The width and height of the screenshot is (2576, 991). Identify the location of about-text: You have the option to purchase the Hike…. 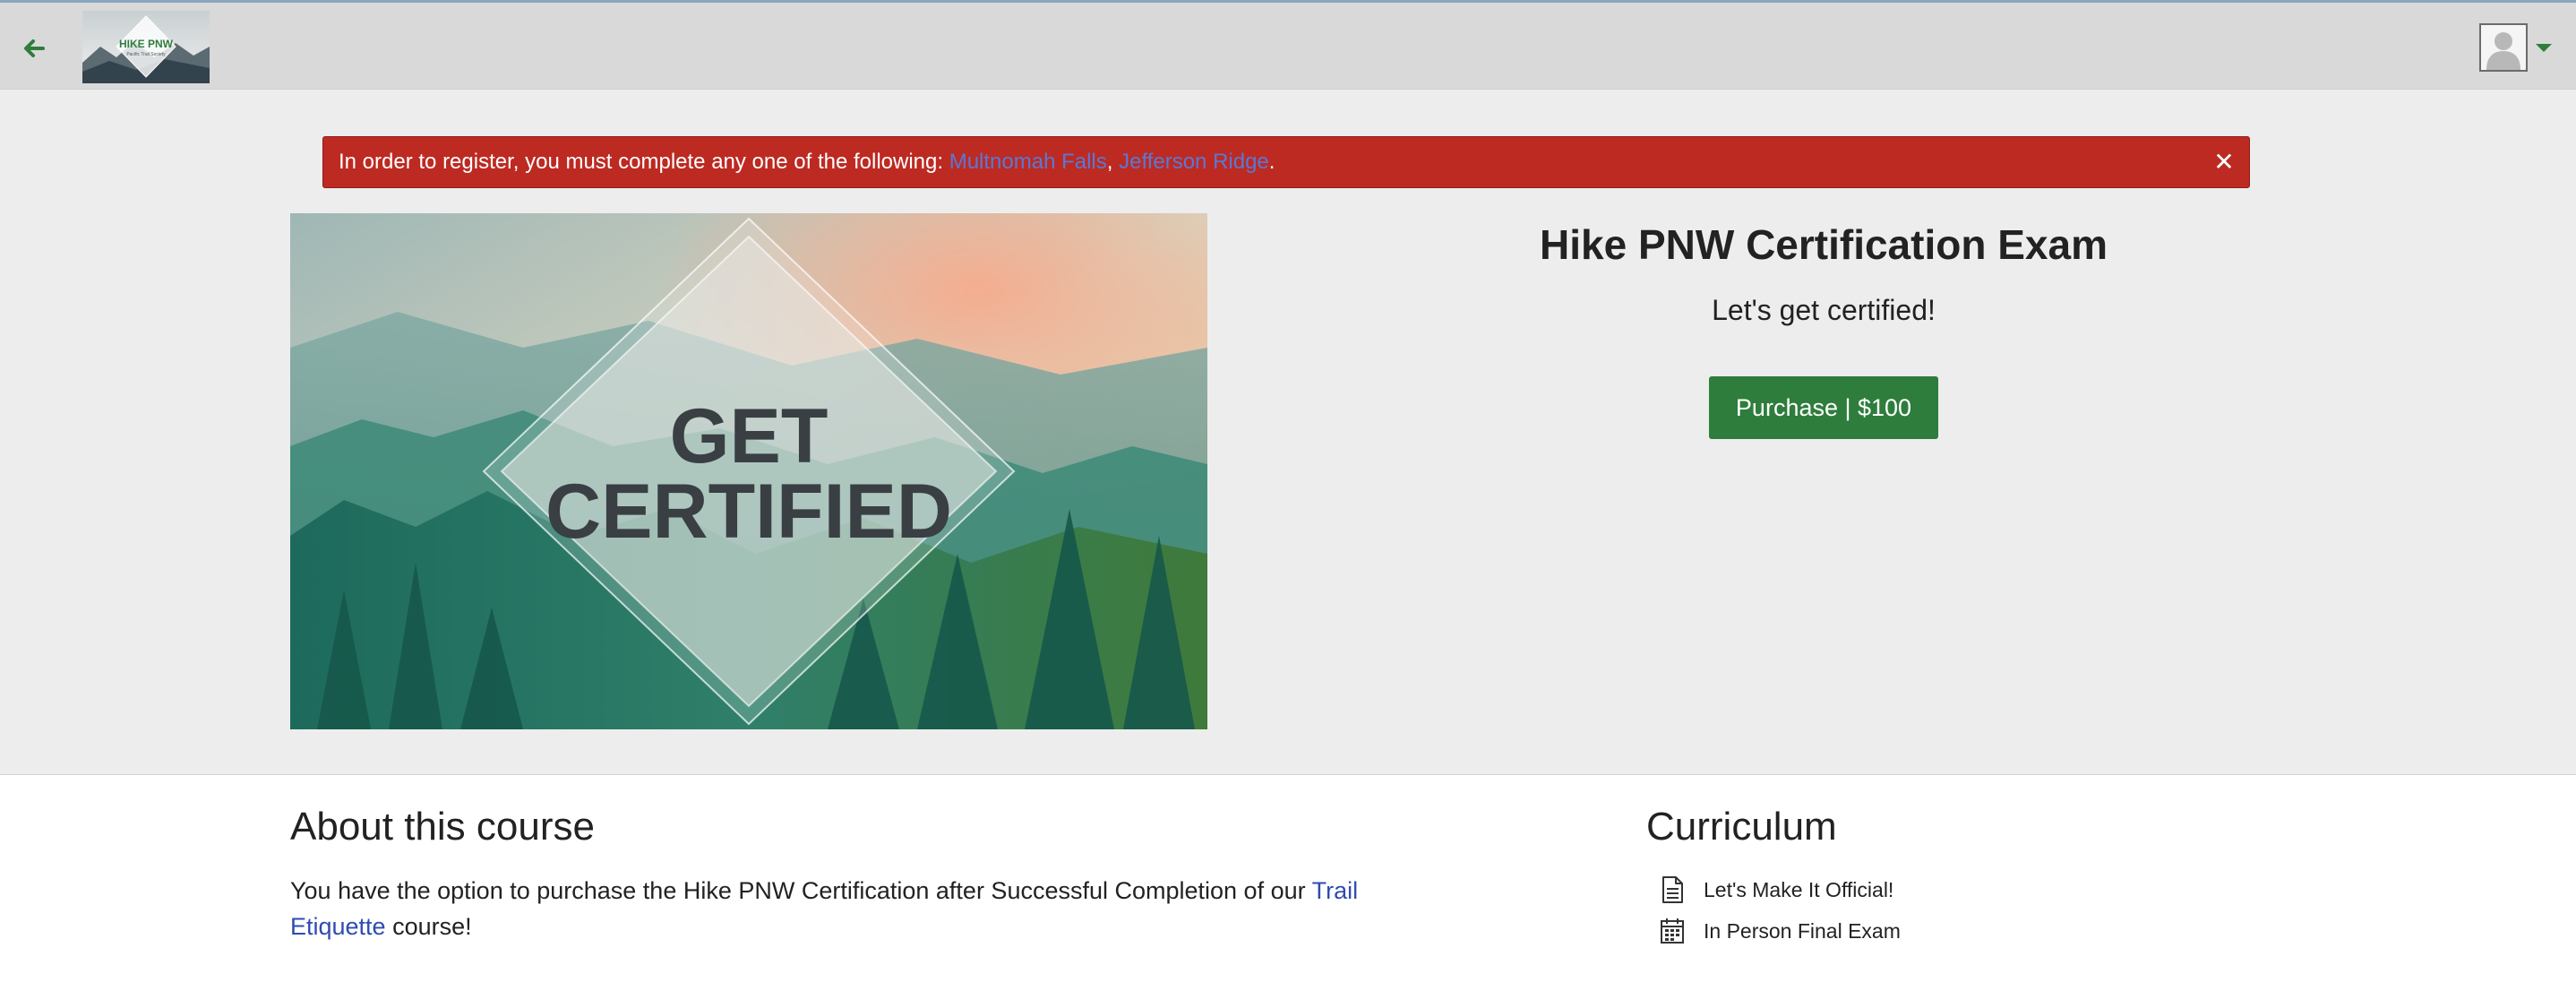
(854, 908).